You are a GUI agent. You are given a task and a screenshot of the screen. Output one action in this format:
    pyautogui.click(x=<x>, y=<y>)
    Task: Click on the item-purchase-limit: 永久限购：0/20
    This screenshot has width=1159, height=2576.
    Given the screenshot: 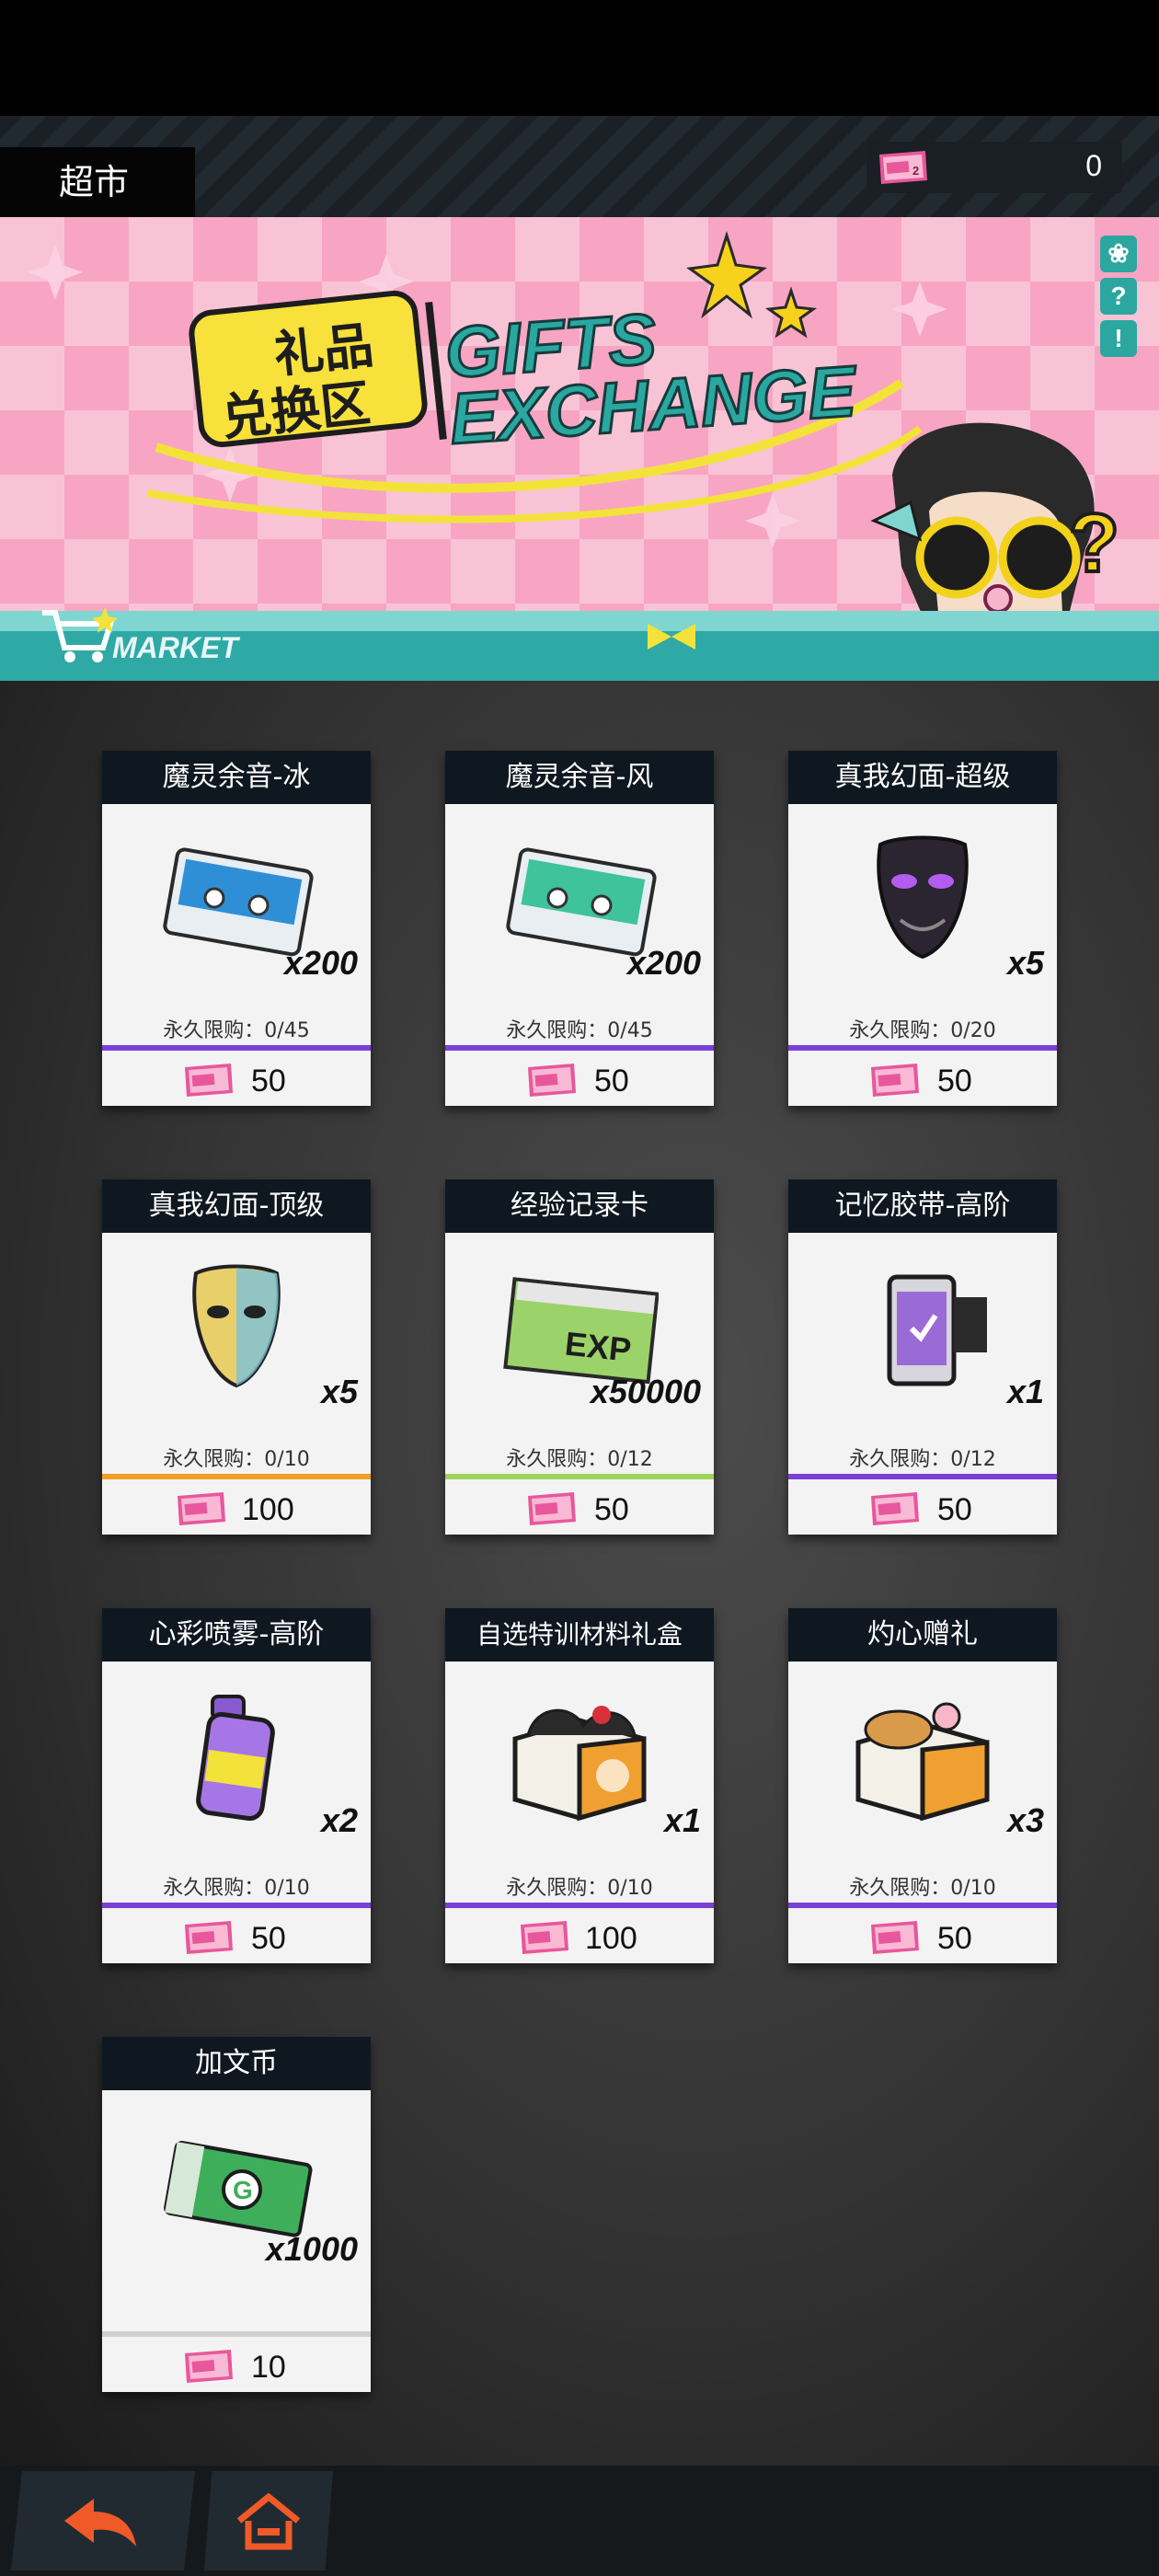 What is the action you would take?
    pyautogui.click(x=922, y=1030)
    